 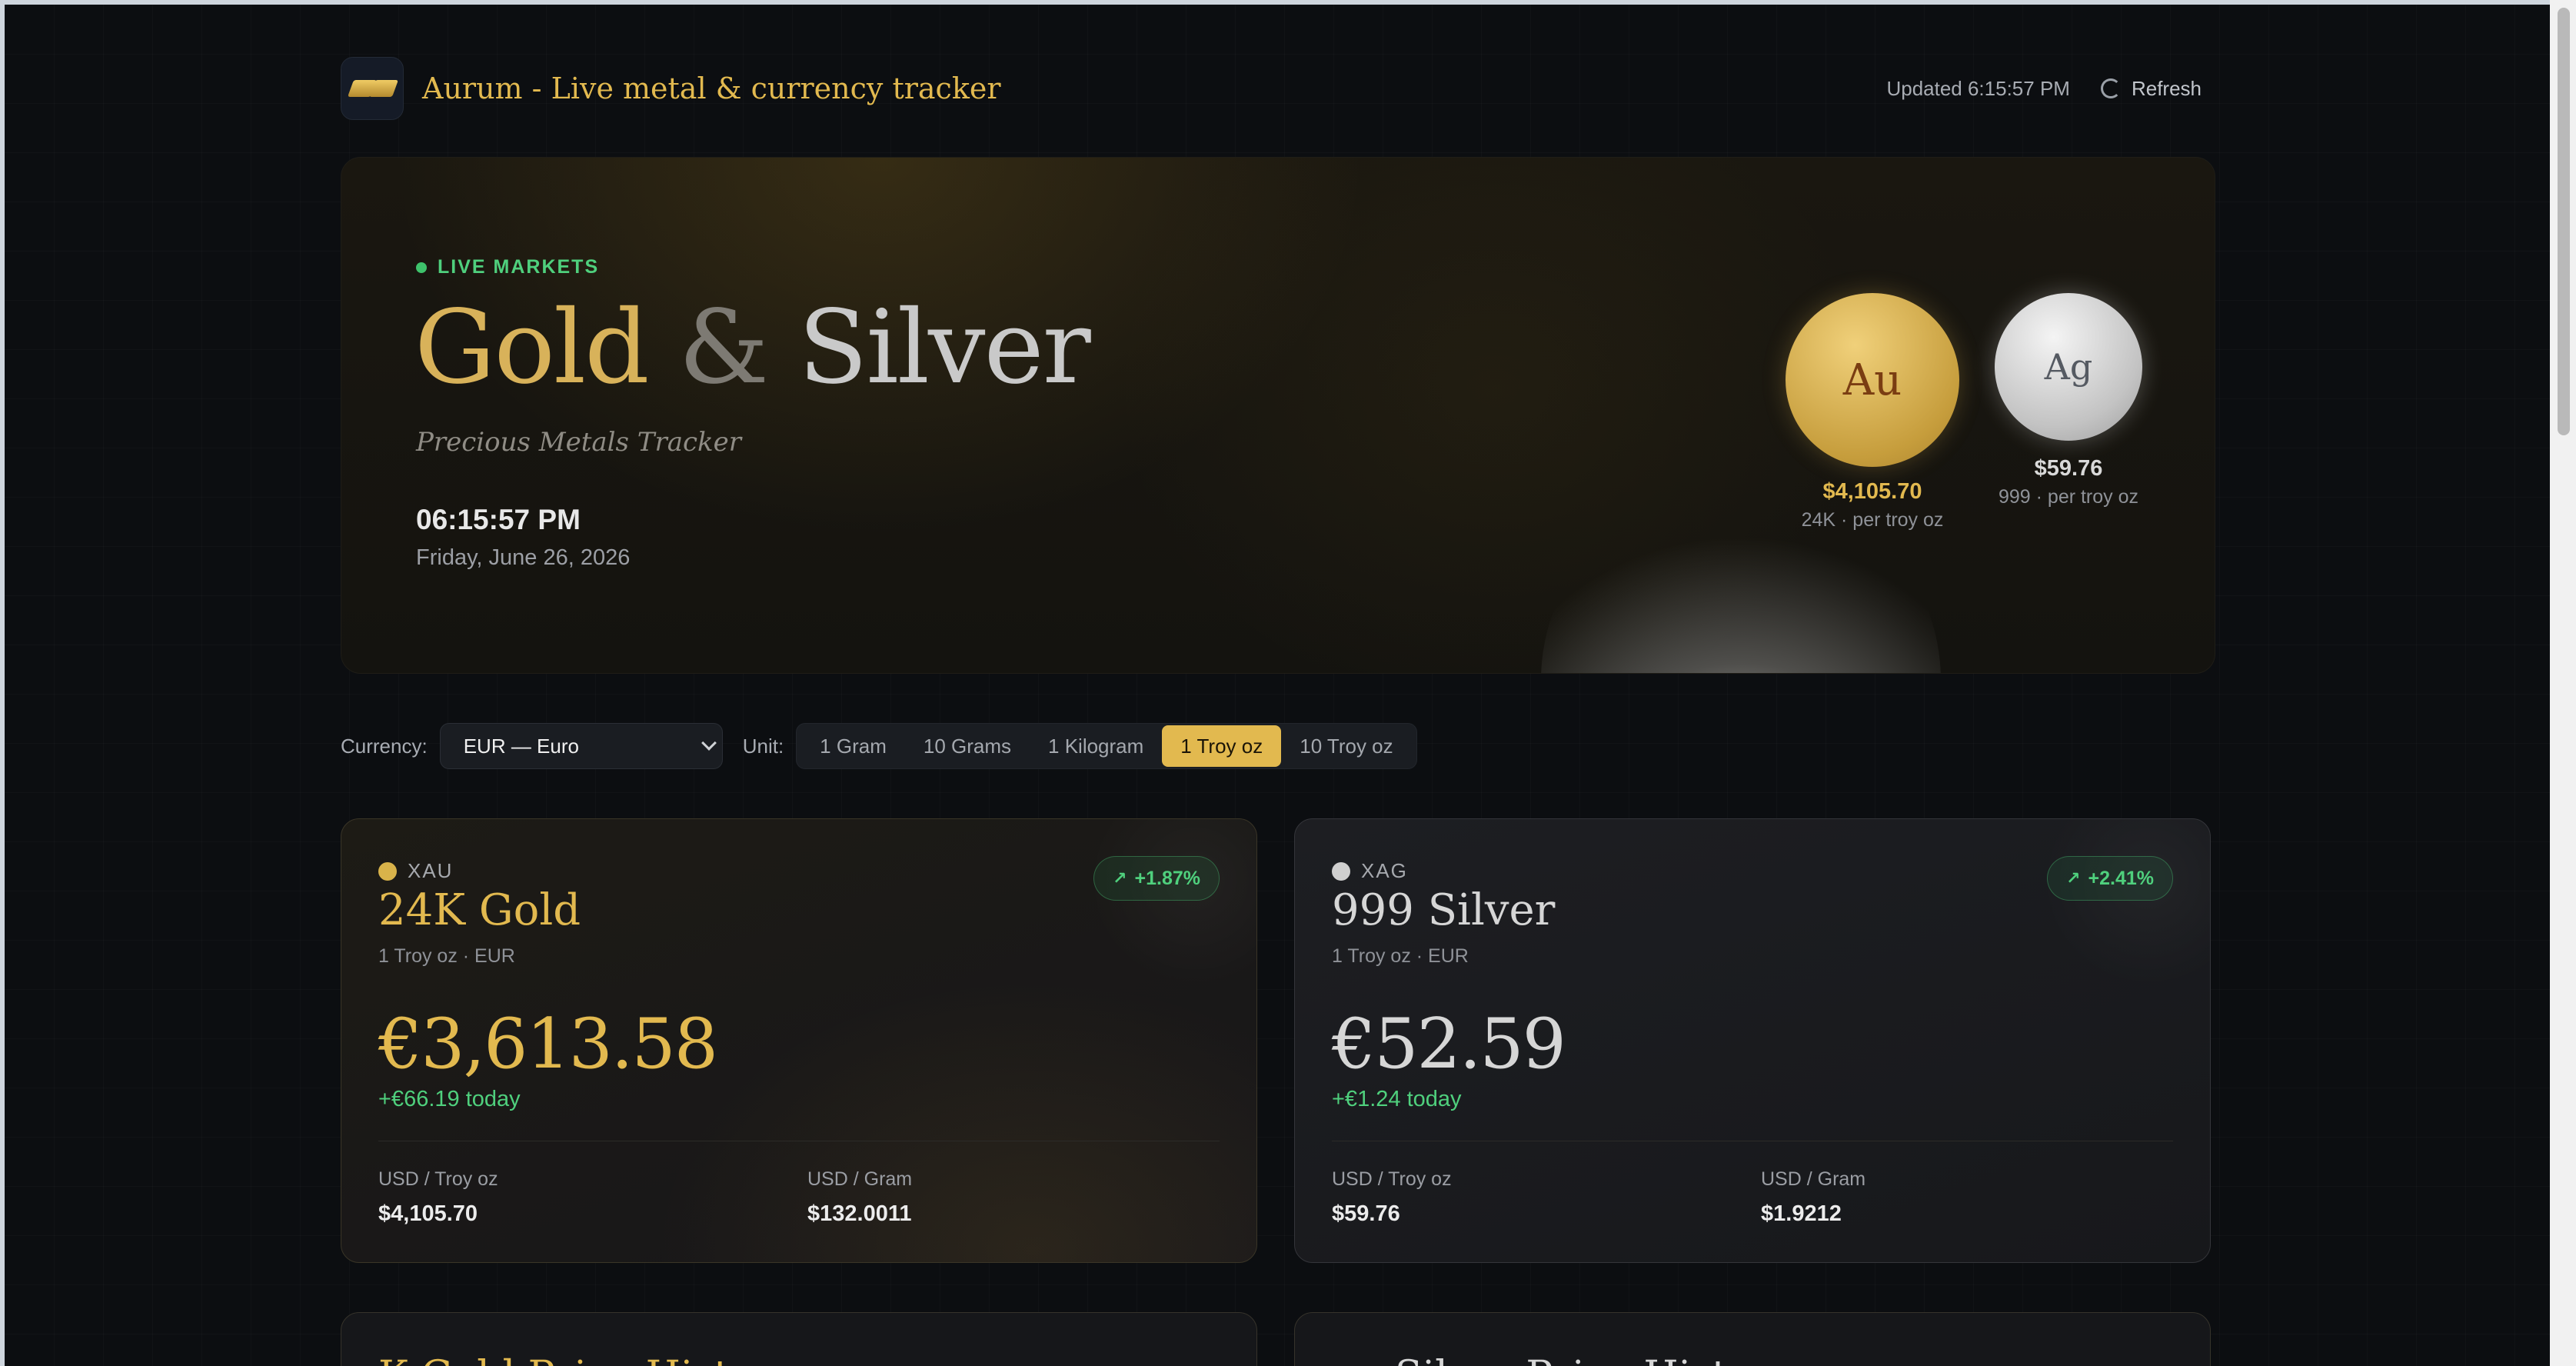 I want to click on chevron-down-icon, so click(x=709, y=743).